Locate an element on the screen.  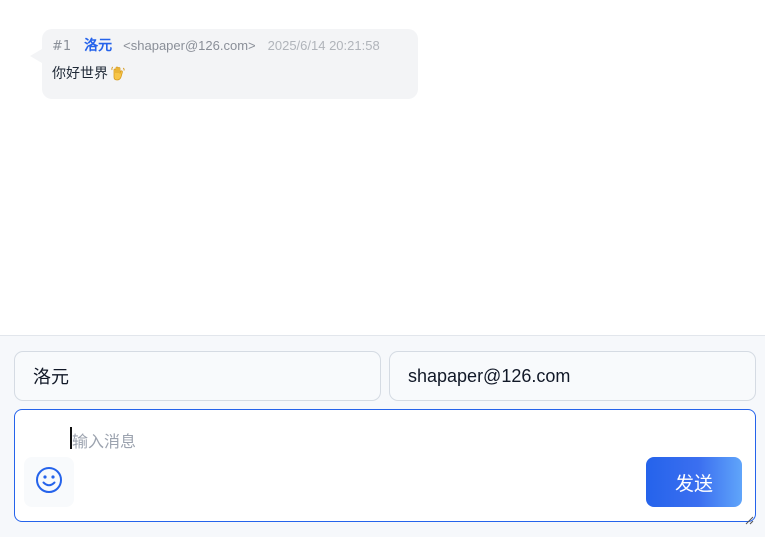
emoji-button is located at coordinates (49, 482).